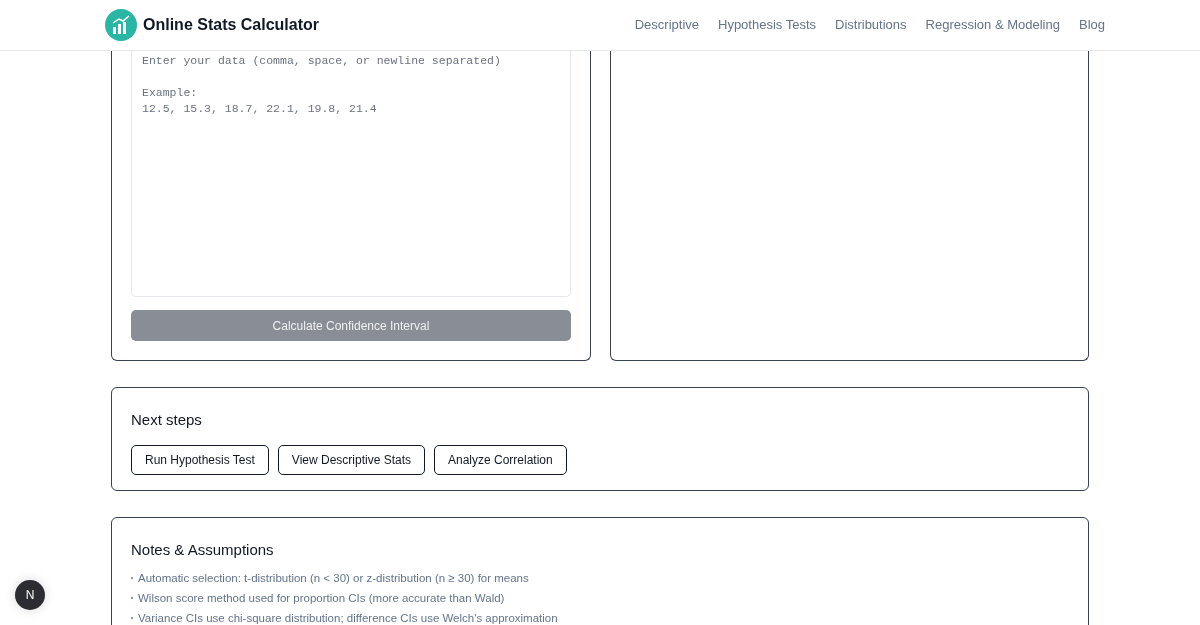 The height and width of the screenshot is (625, 1200). Describe the element at coordinates (1091, 25) in the screenshot. I see `nav-link: Blog` at that location.